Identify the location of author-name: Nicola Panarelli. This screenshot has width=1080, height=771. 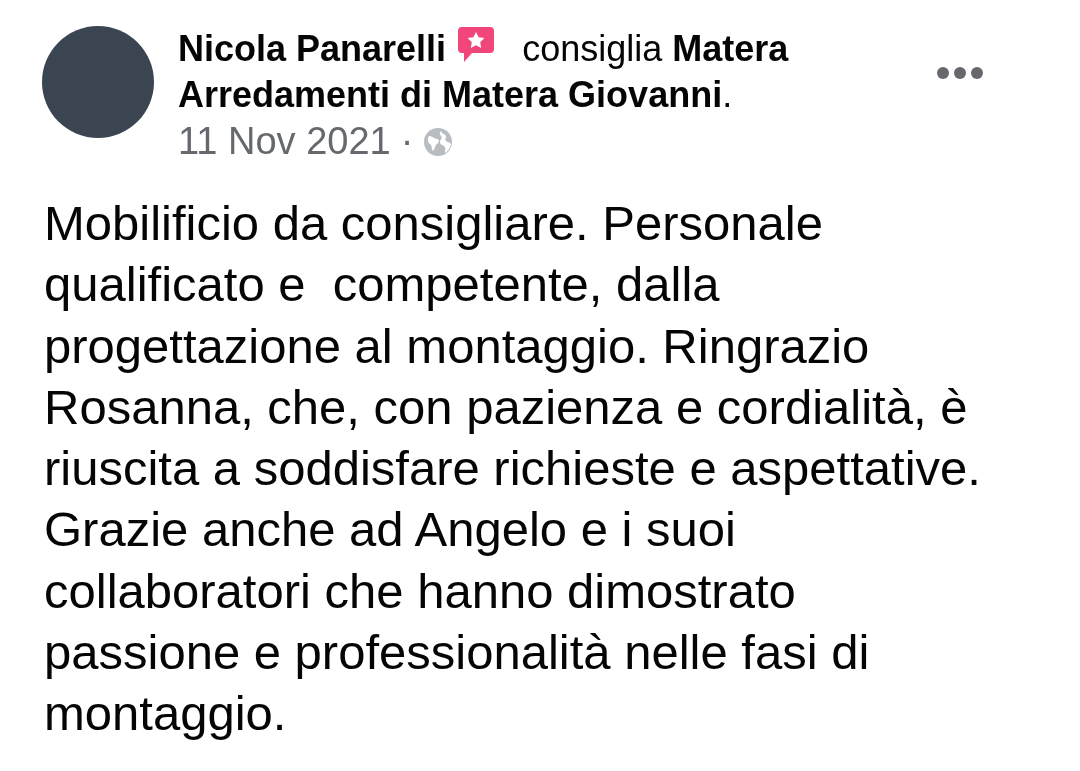
(312, 49).